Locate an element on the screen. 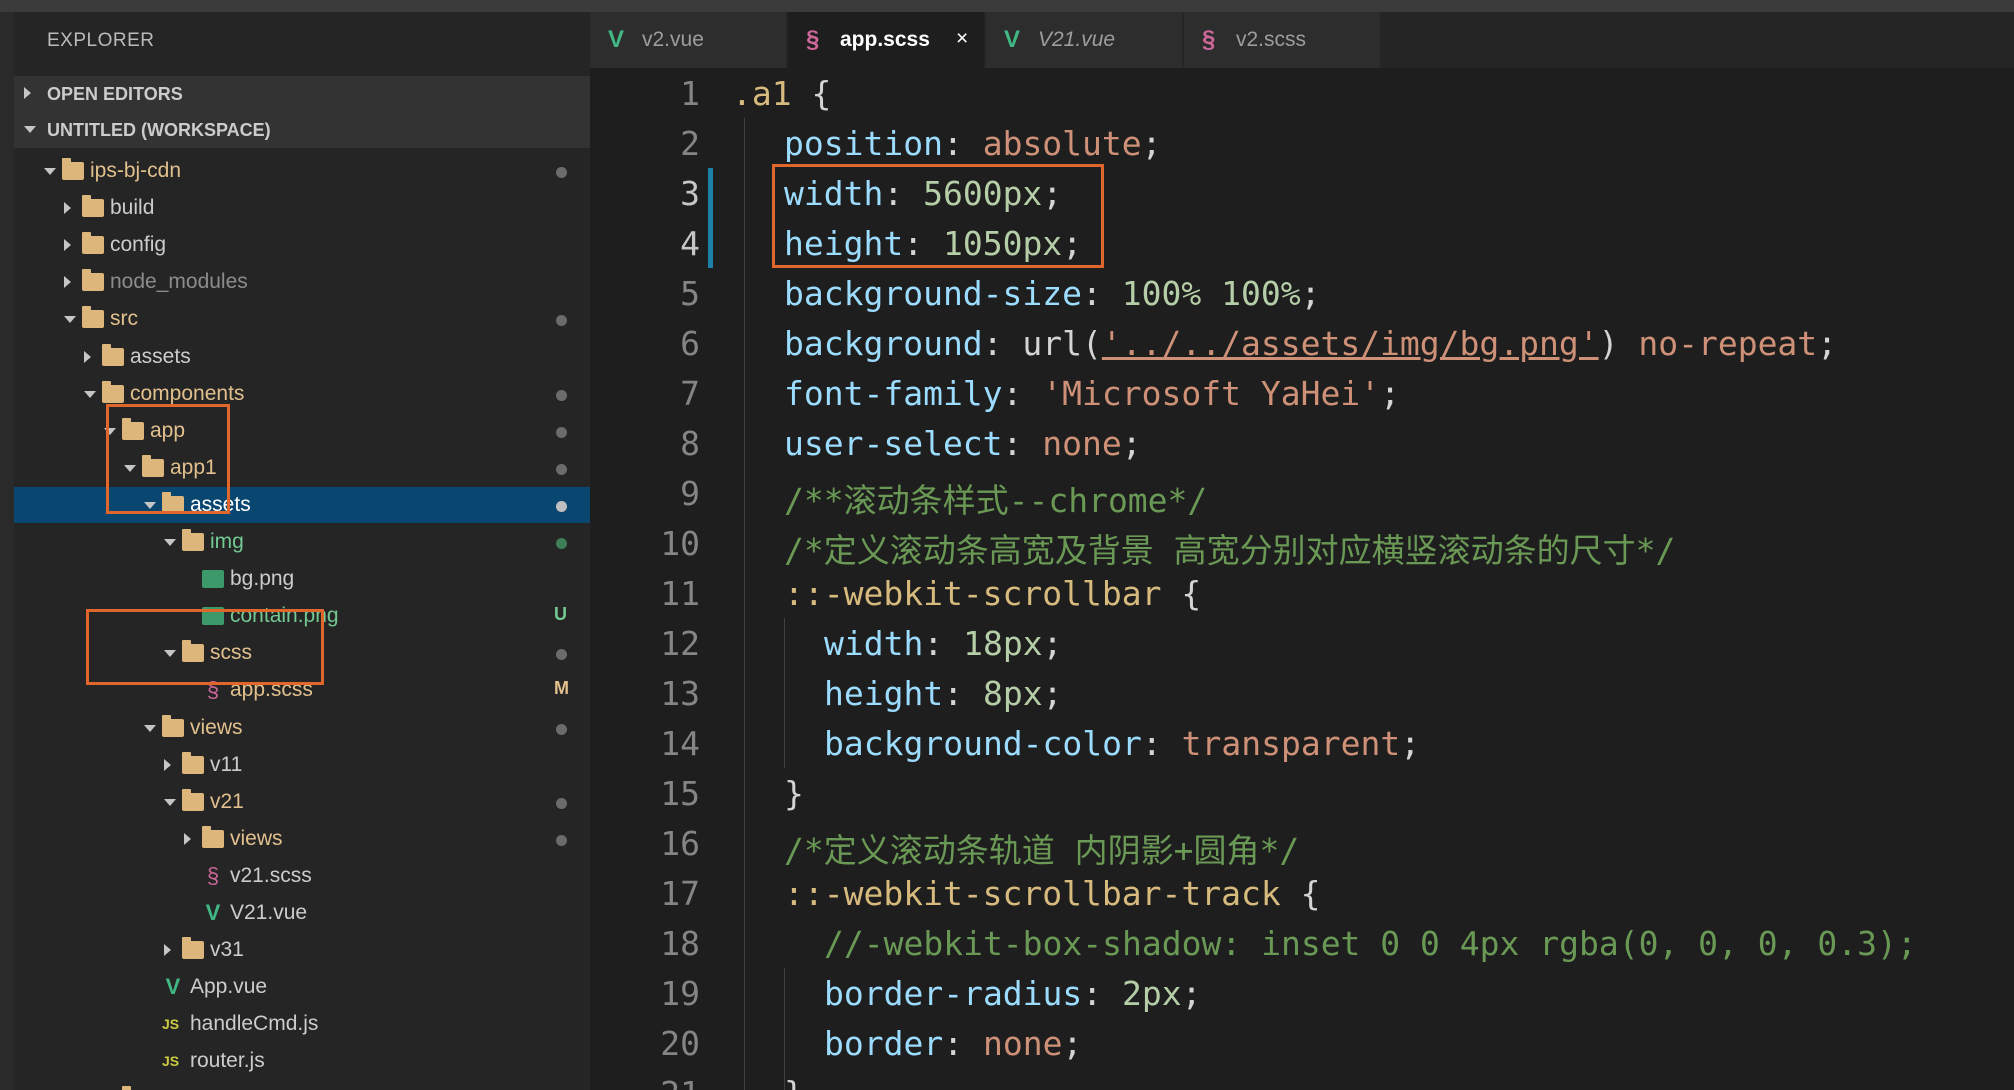  tab-app-scss: § app.scss × is located at coordinates (886, 40).